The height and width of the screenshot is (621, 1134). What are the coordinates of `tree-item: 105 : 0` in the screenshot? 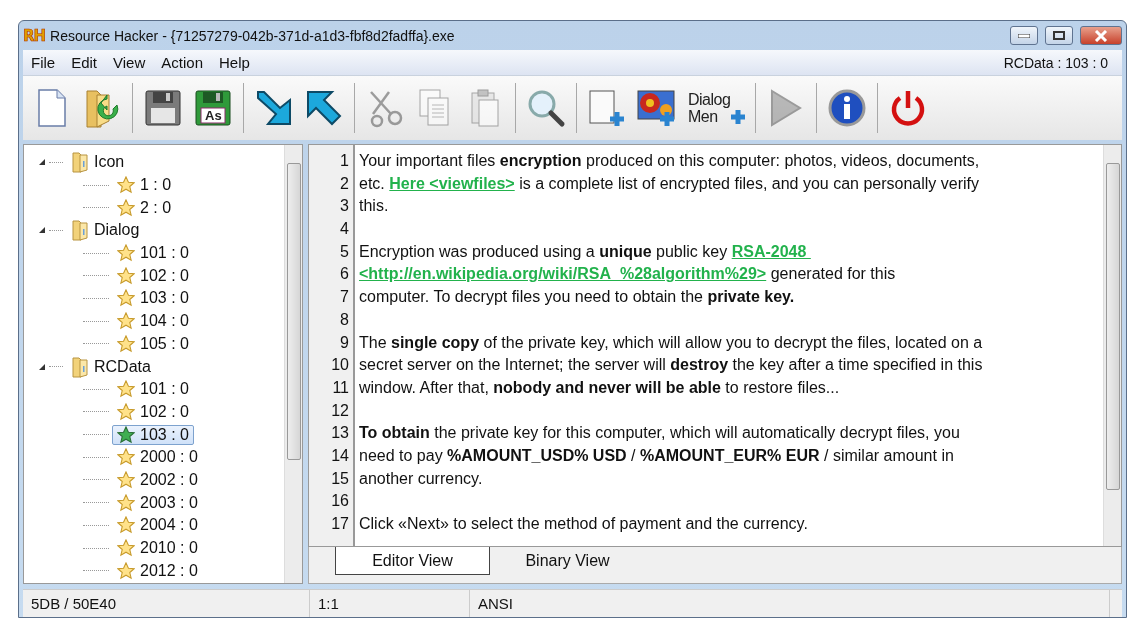 It's located at (153, 343).